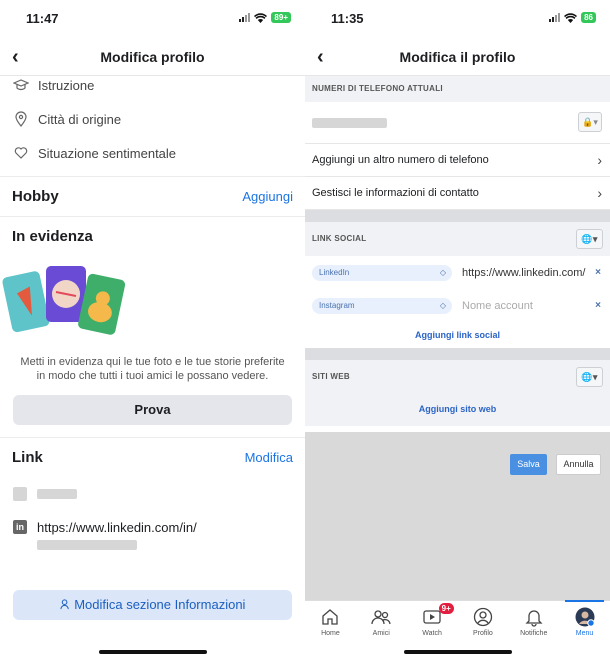 Image resolution: width=610 pixels, height=660 pixels. Describe the element at coordinates (152, 494) in the screenshot. I see `link-row-hidden` at that location.